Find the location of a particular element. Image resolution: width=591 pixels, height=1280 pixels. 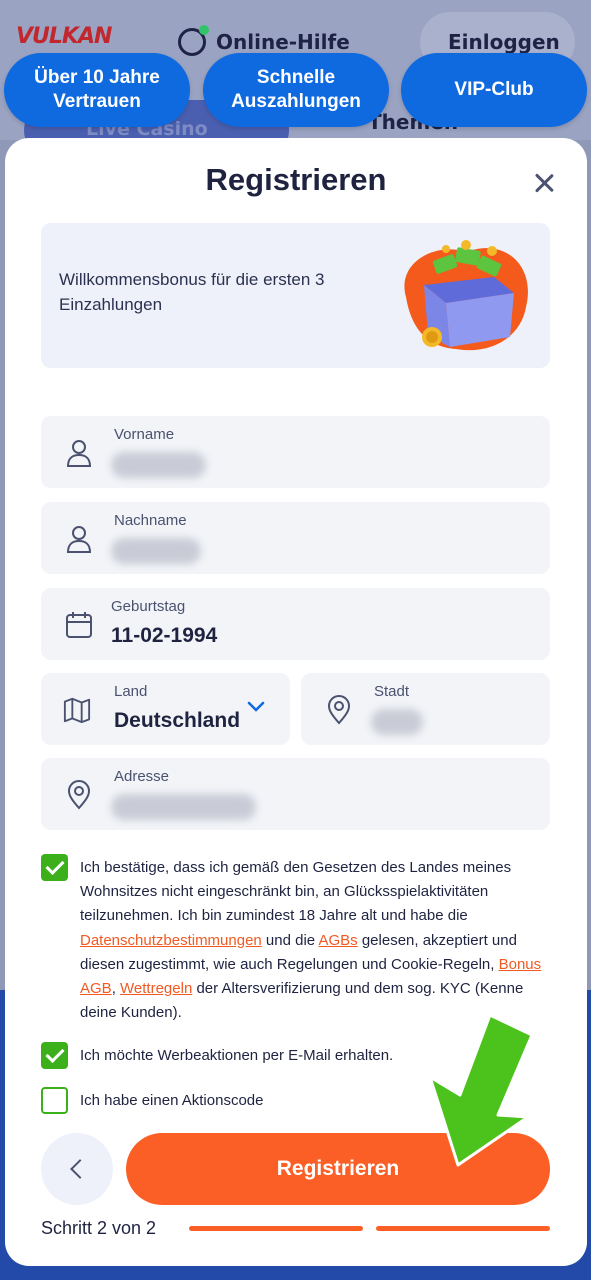

terms-text-part: , is located at coordinates (116, 989).